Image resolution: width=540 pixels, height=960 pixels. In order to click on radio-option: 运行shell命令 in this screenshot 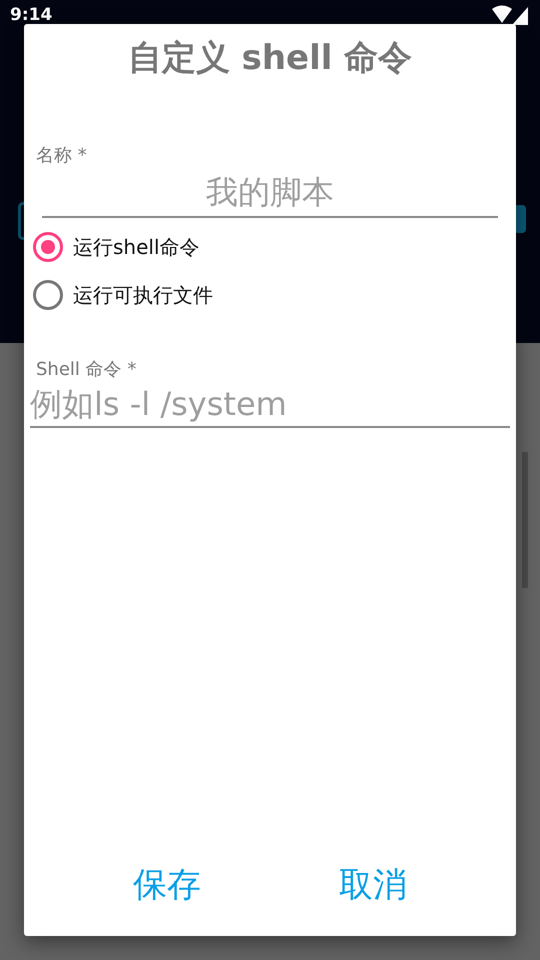, I will do `click(274, 247)`.